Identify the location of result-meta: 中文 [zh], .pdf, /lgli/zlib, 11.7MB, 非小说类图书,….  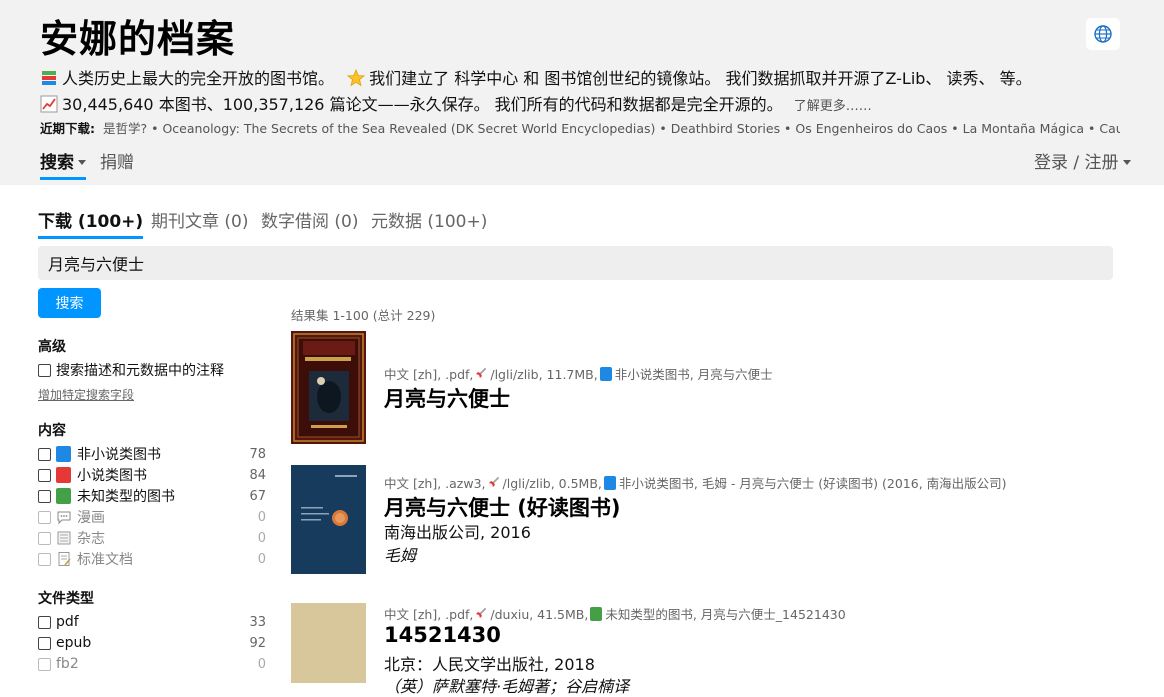
(578, 373).